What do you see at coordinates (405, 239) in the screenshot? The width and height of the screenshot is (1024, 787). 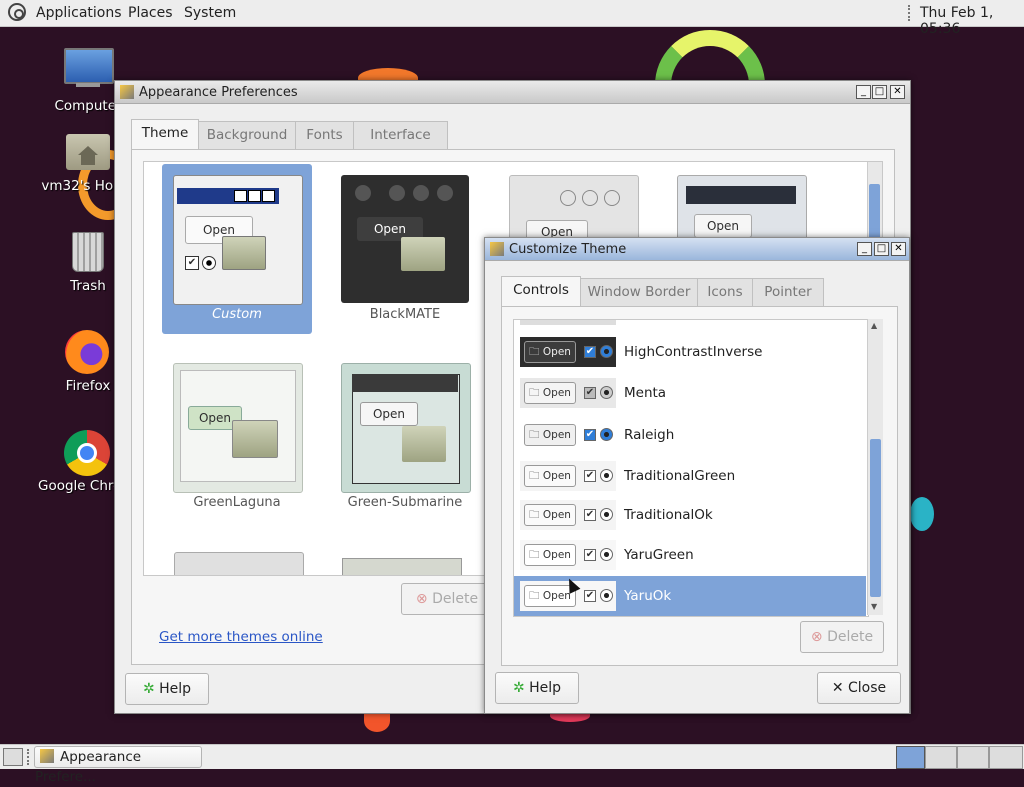 I see `theme-thumb-blackmate: Open` at bounding box center [405, 239].